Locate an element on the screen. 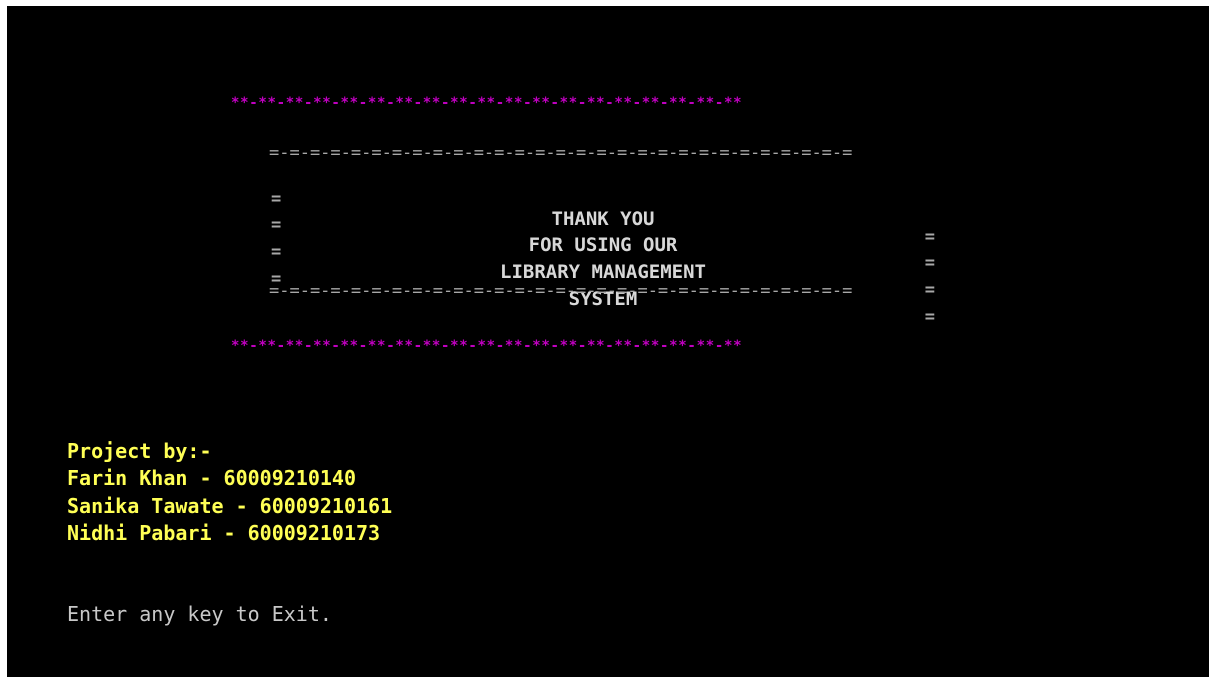 The height and width of the screenshot is (677, 1209). credits-heading: Project by:- is located at coordinates (139, 451).